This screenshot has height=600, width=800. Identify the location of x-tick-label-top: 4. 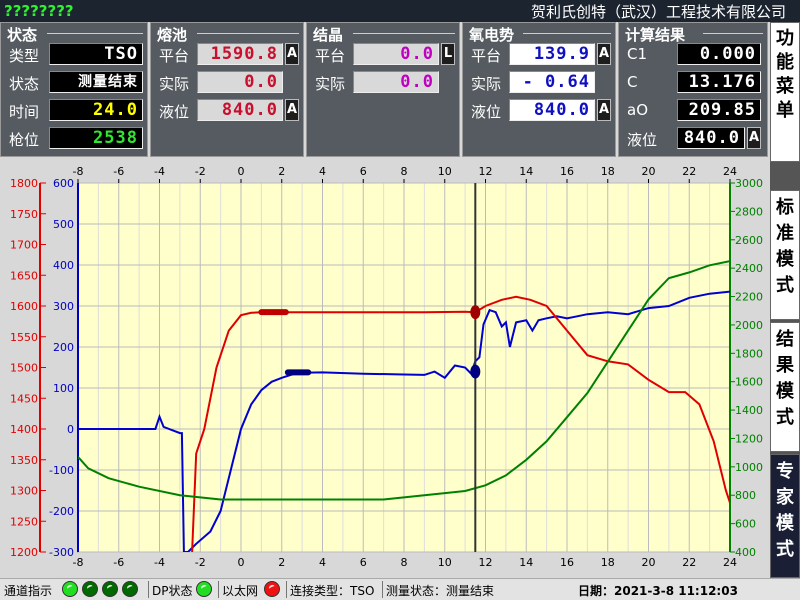
(322, 171).